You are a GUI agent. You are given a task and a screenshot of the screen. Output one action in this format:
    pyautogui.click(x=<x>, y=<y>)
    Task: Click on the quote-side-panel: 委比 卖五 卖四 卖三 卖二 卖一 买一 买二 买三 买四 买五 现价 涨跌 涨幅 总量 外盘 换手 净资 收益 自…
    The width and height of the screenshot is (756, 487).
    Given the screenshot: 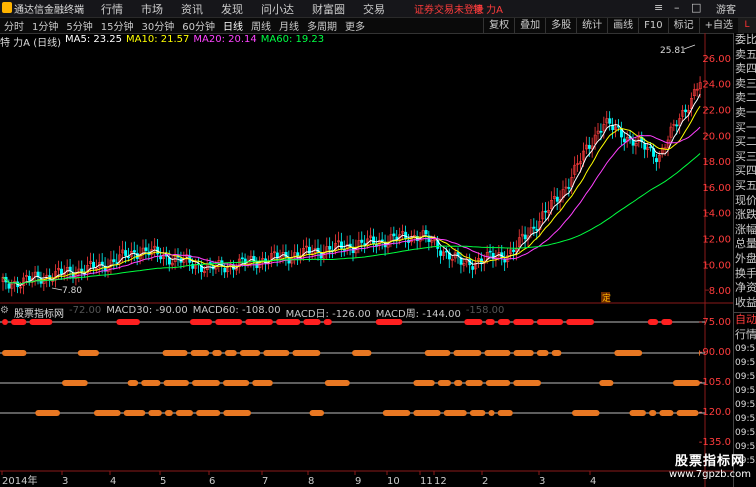 What is the action you would take?
    pyautogui.click(x=744, y=260)
    